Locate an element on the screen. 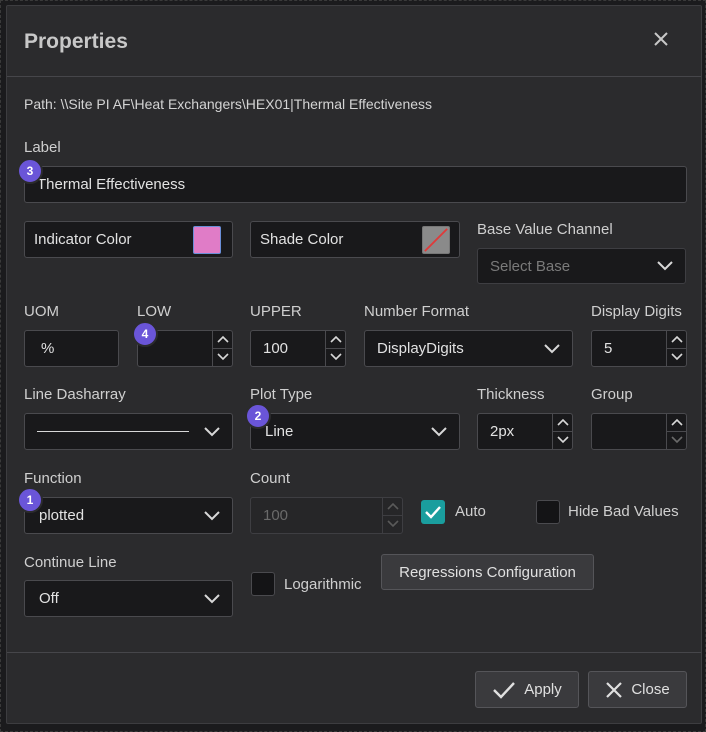  thickness-value: 2px is located at coordinates (502, 431).